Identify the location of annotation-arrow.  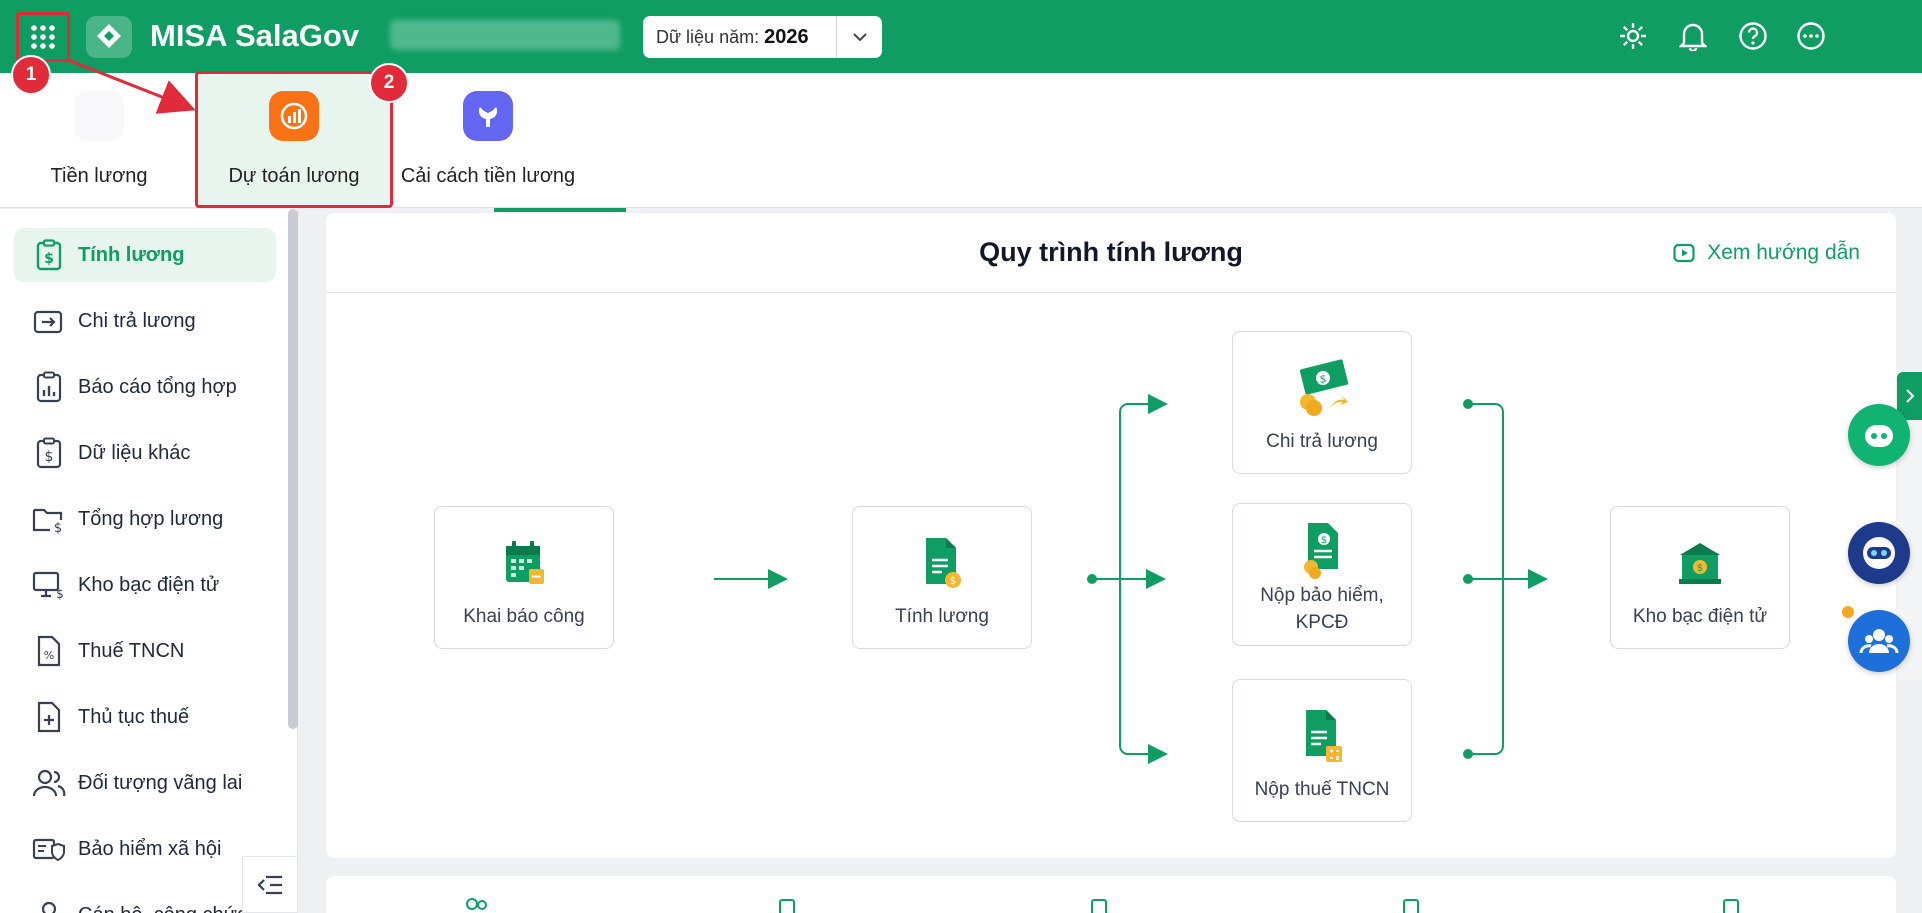
(131, 86).